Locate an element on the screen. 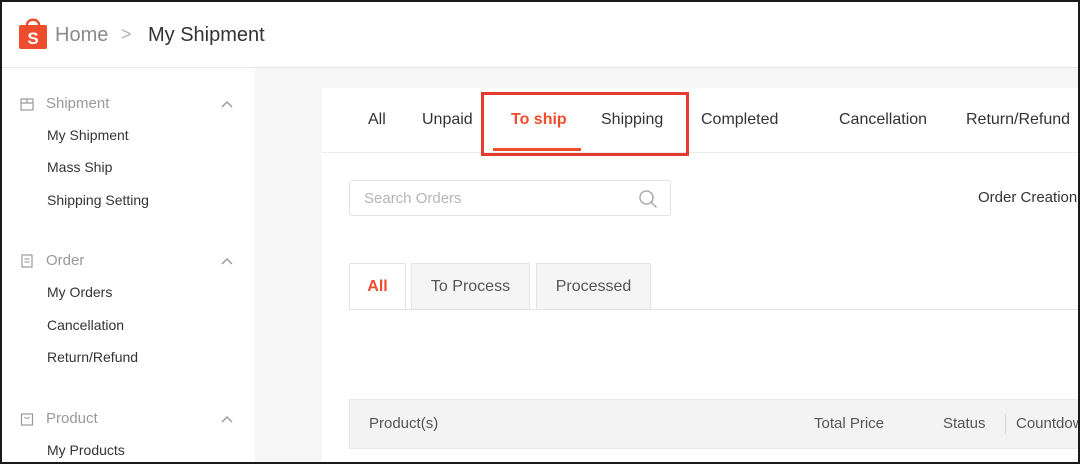 Image resolution: width=1080 pixels, height=464 pixels. clipboard-icon is located at coordinates (27, 260).